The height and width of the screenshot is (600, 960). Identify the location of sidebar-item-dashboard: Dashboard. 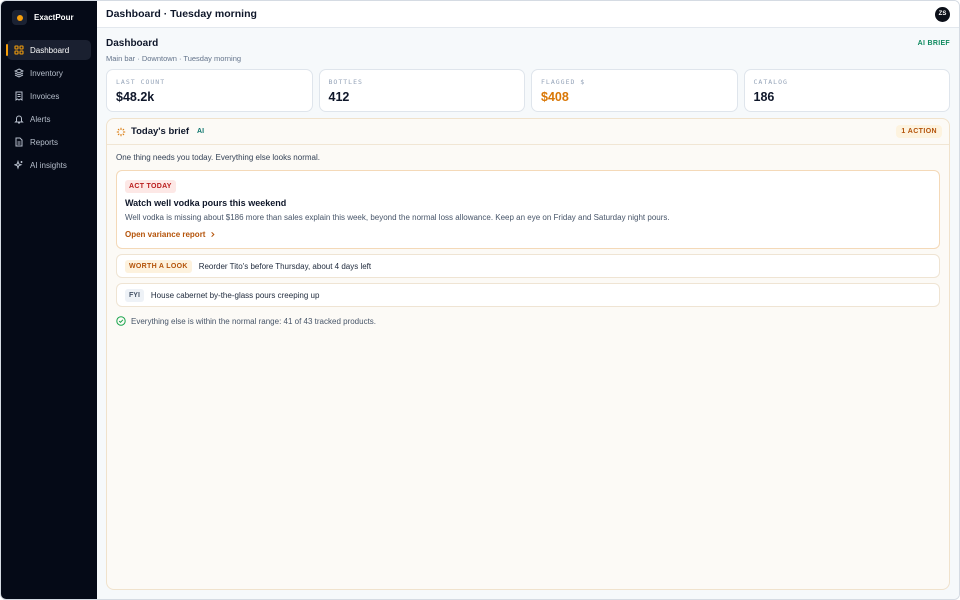
(48, 50).